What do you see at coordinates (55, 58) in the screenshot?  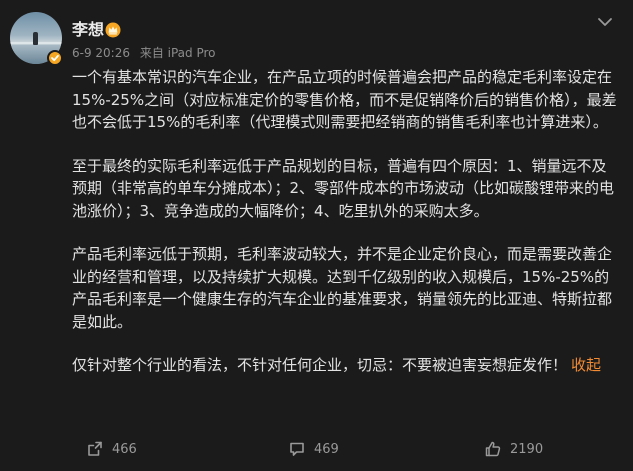 I see `verified-badge-icon` at bounding box center [55, 58].